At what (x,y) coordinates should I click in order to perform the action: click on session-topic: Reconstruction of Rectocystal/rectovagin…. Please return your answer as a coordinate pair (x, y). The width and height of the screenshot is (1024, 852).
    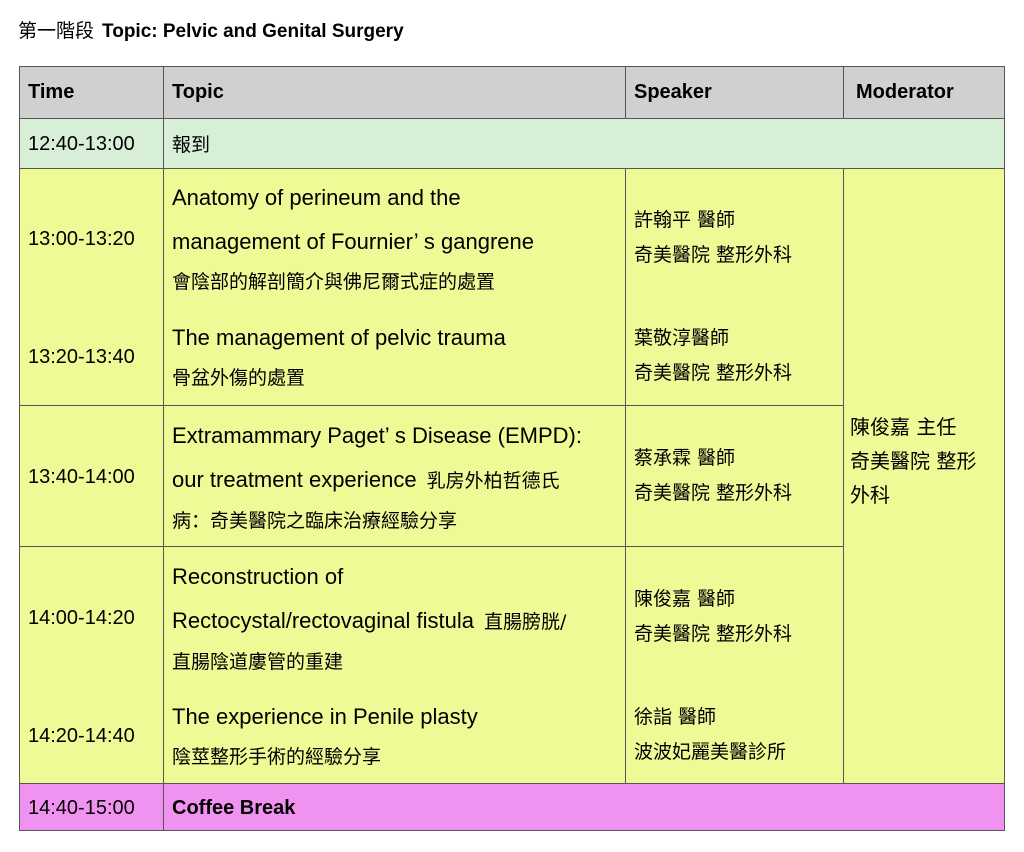
    Looking at the image, I should click on (394, 616).